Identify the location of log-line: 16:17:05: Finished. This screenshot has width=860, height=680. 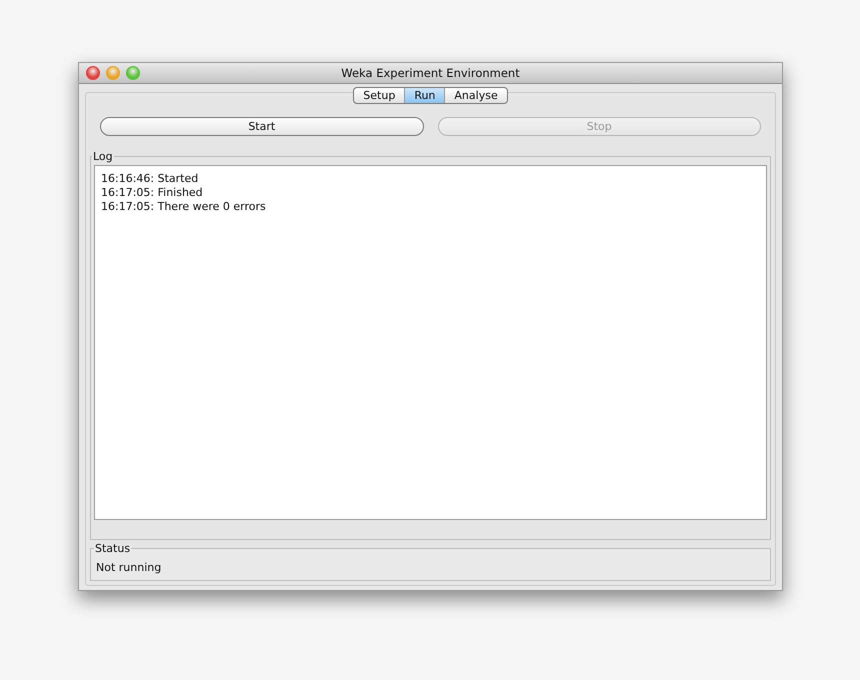
(152, 193).